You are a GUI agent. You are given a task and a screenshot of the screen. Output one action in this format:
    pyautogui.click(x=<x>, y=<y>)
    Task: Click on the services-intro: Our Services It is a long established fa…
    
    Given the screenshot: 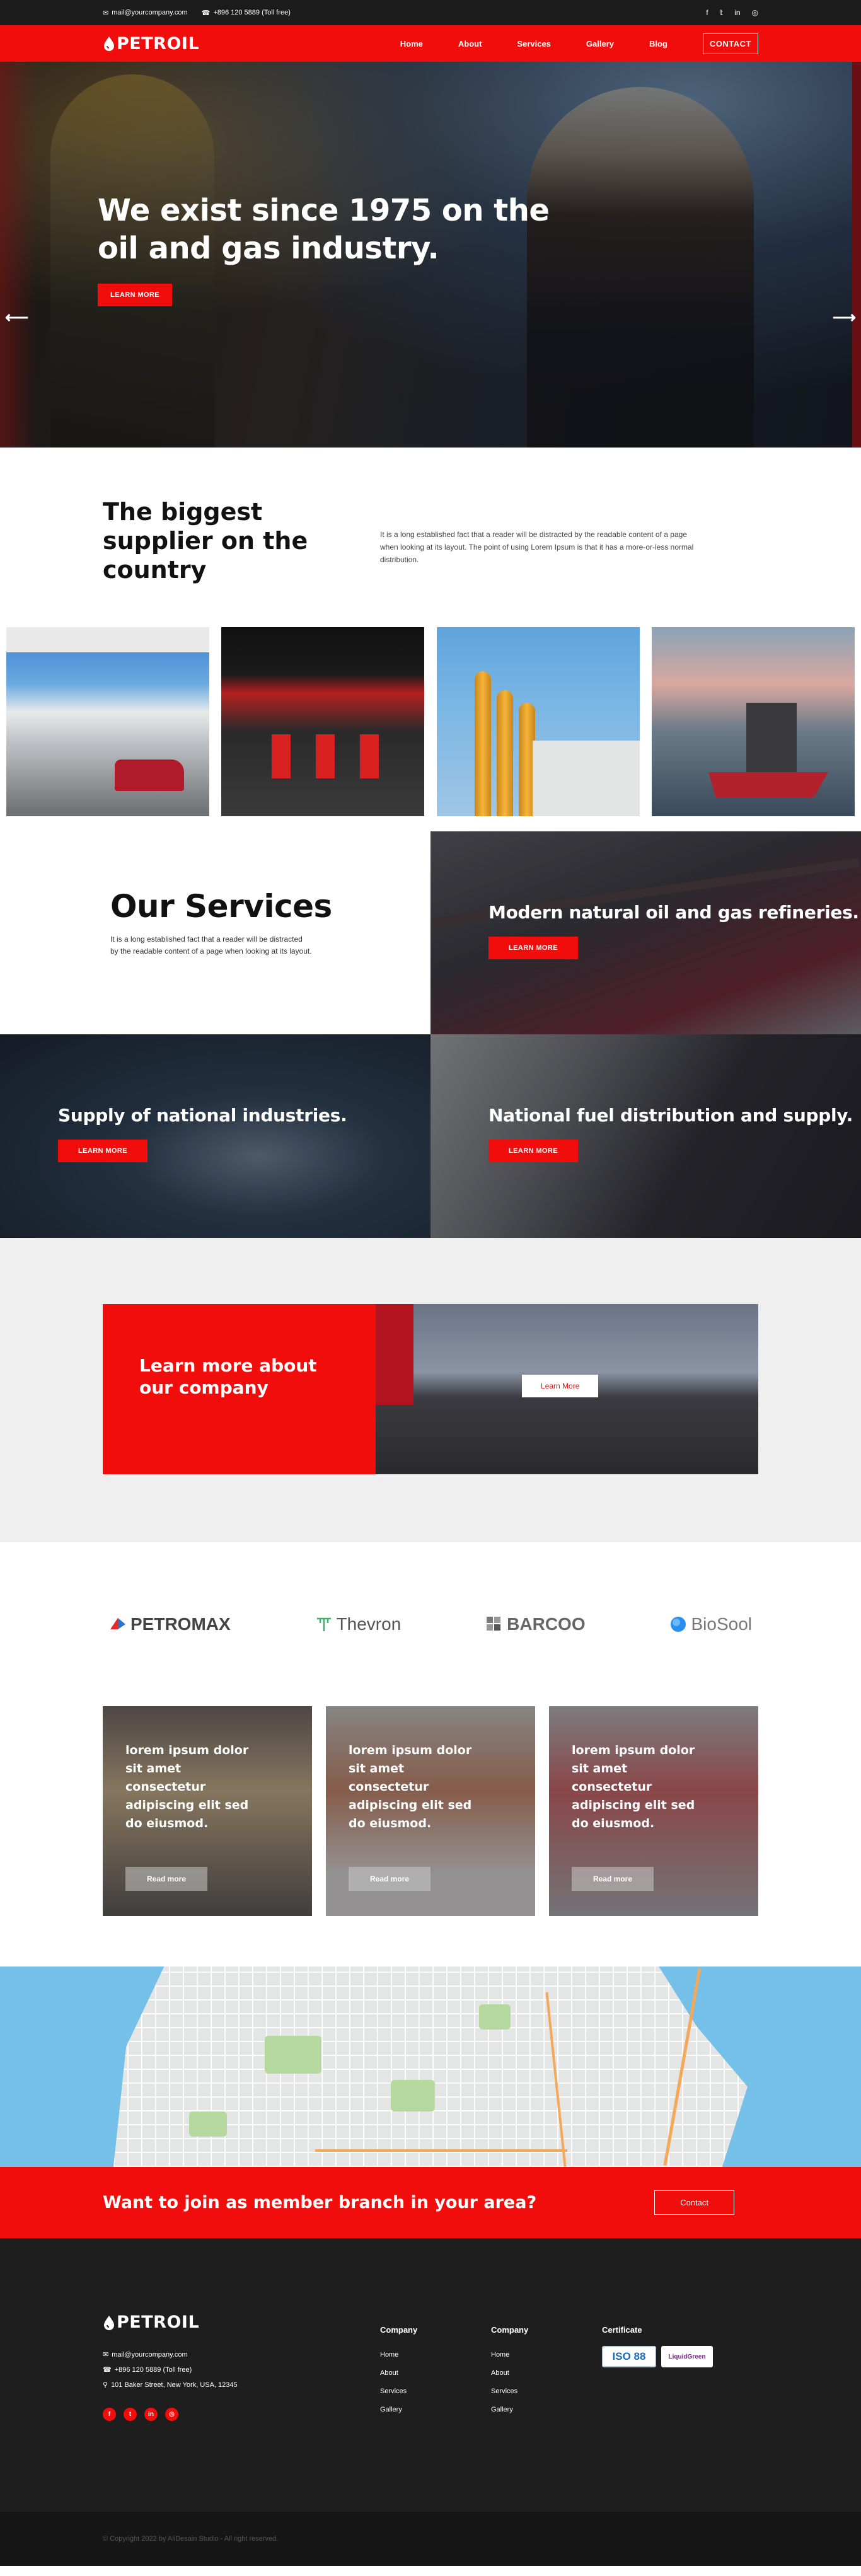 What is the action you would take?
    pyautogui.click(x=215, y=932)
    